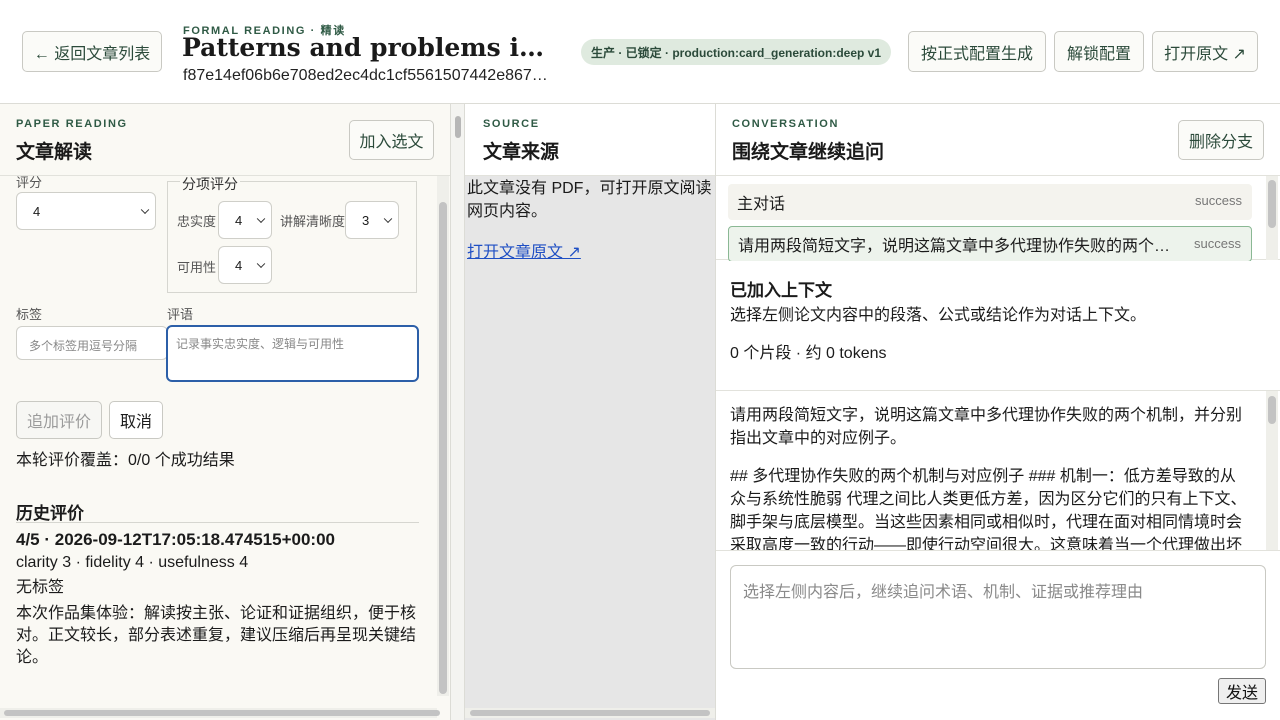  What do you see at coordinates (808, 152) in the screenshot?
I see `conversation-title: 围绕文章继续追问` at bounding box center [808, 152].